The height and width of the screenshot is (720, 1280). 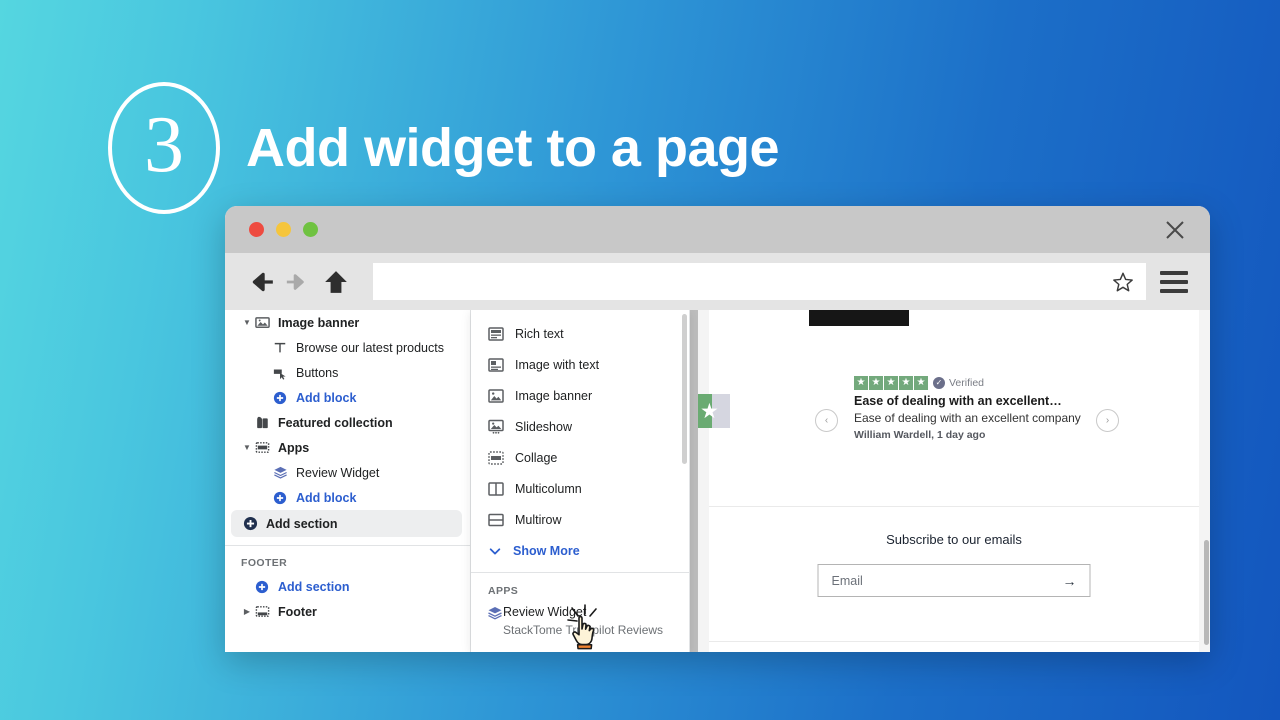 I want to click on sidebar-item-label: Featured collection, so click(x=335, y=422).